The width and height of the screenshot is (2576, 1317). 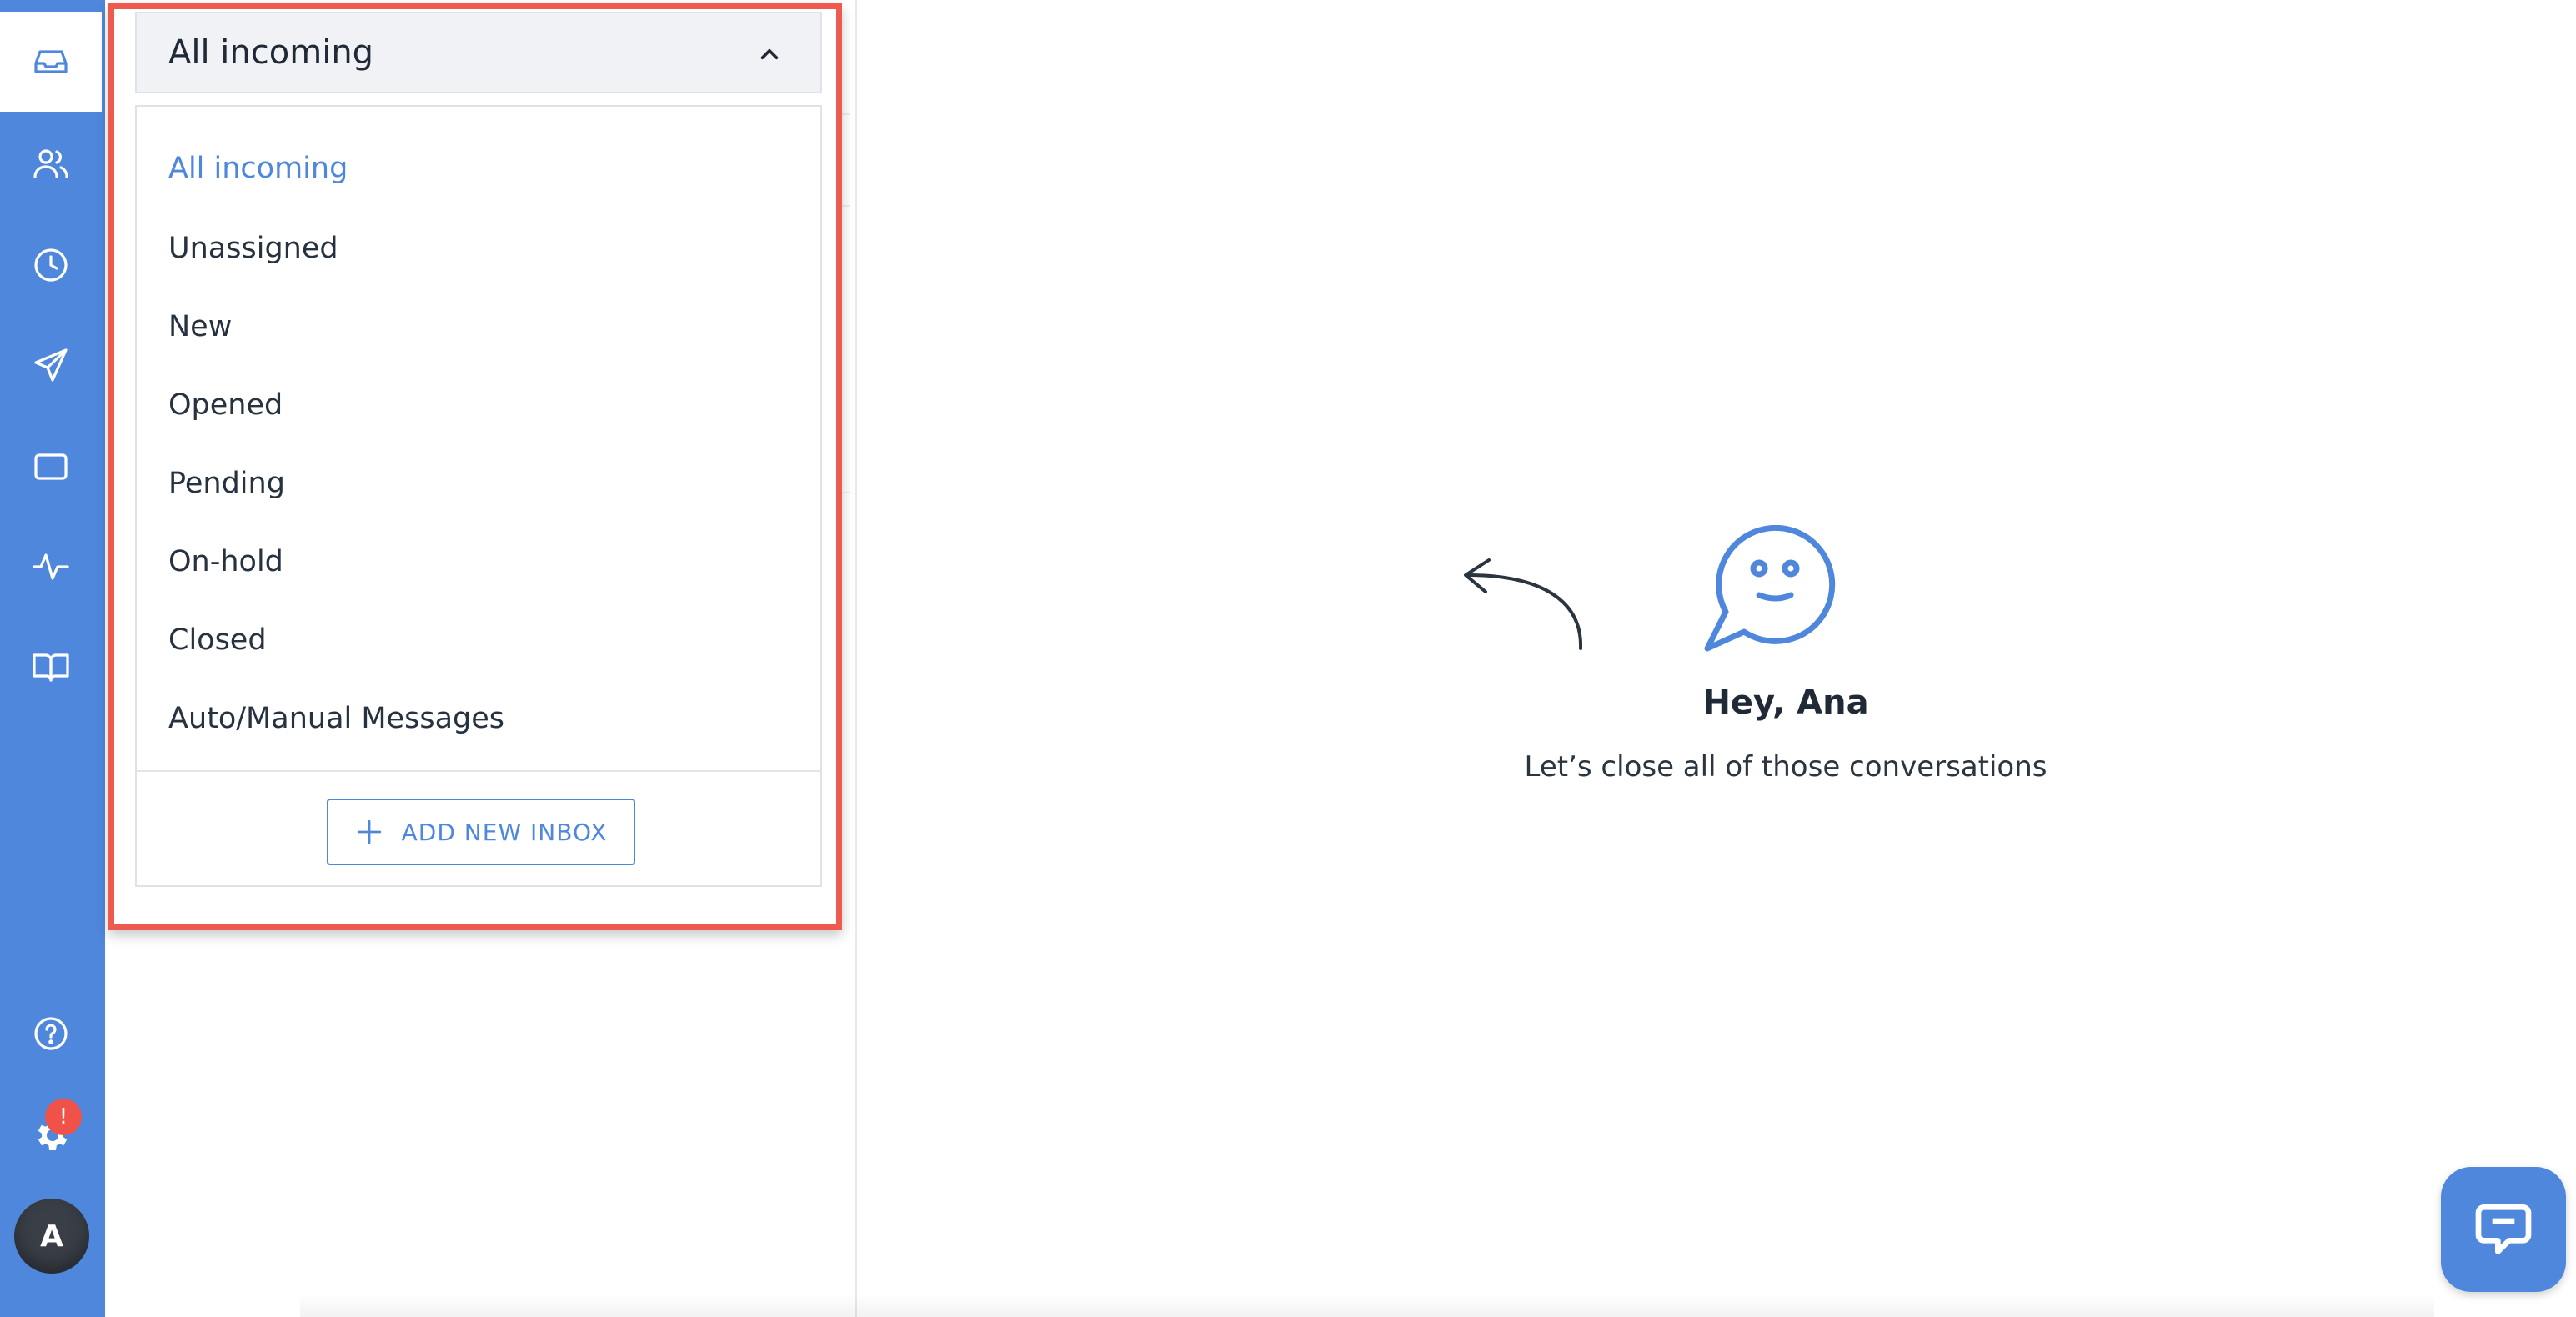 I want to click on curved-arrow-icon, so click(x=1523, y=604).